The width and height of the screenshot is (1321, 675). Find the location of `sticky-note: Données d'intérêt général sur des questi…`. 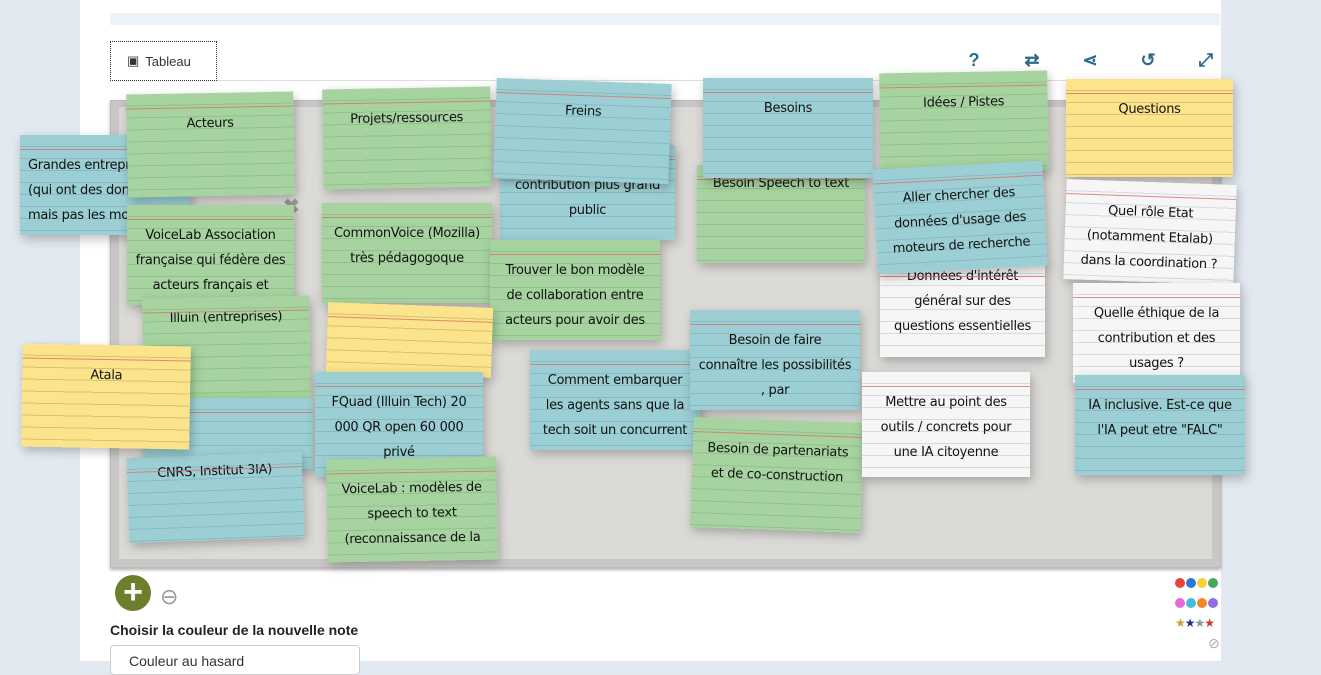

sticky-note: Données d'intérêt général sur des questi… is located at coordinates (962, 309).